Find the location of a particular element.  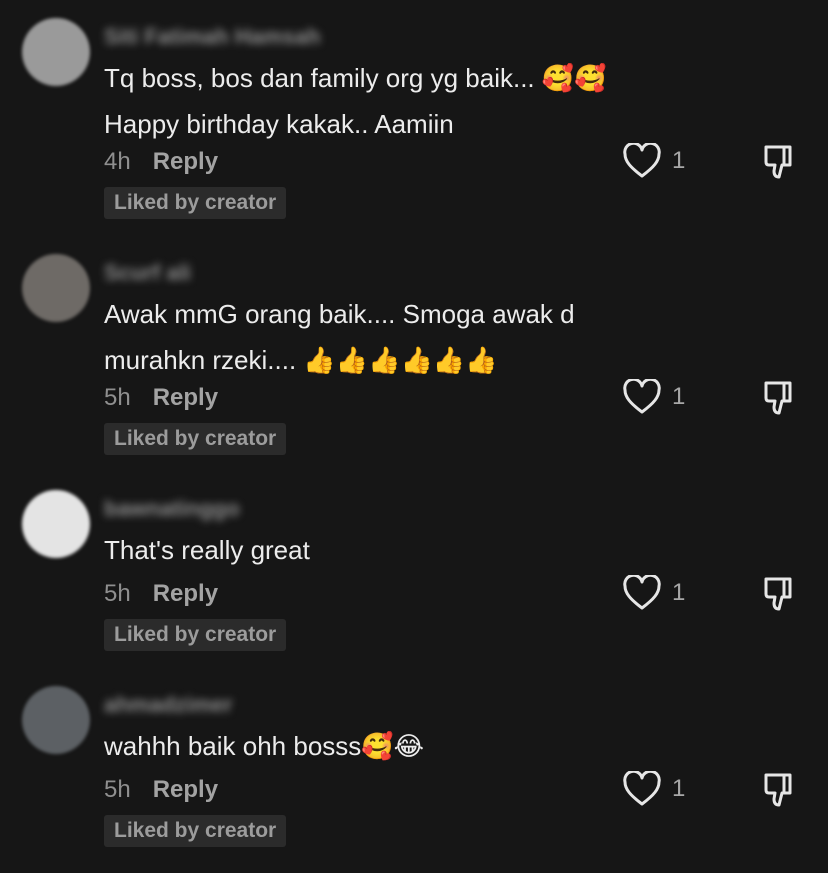

comment-username: Siti Fatimah Hamsah is located at coordinates (212, 37).